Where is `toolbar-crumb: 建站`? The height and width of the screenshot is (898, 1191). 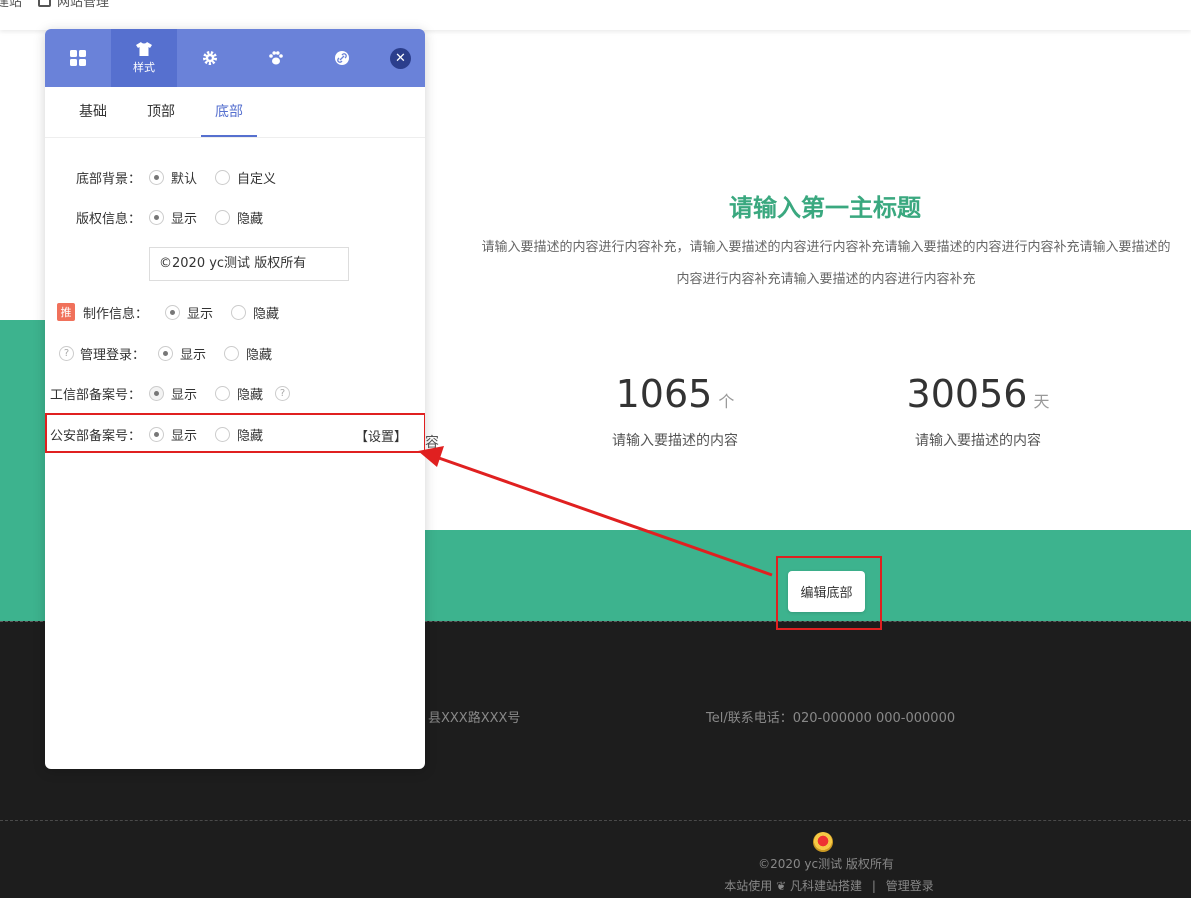 toolbar-crumb: 建站 is located at coordinates (11, 5).